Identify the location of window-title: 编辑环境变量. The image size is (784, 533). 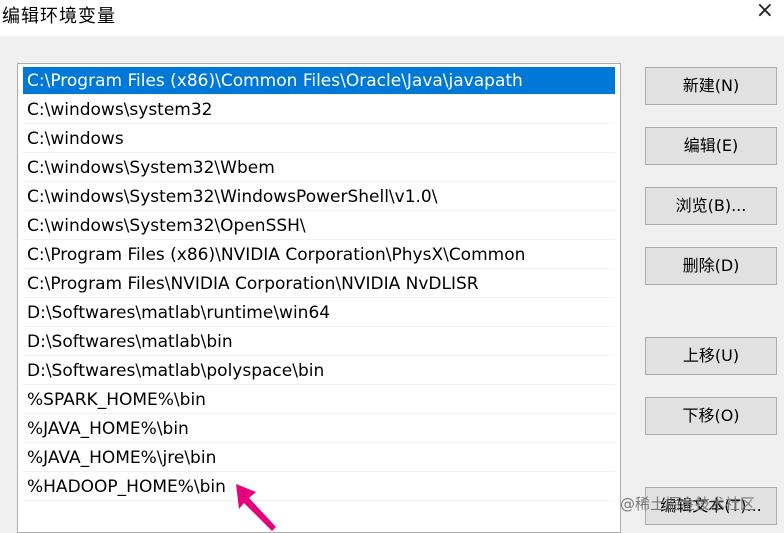
(59, 16).